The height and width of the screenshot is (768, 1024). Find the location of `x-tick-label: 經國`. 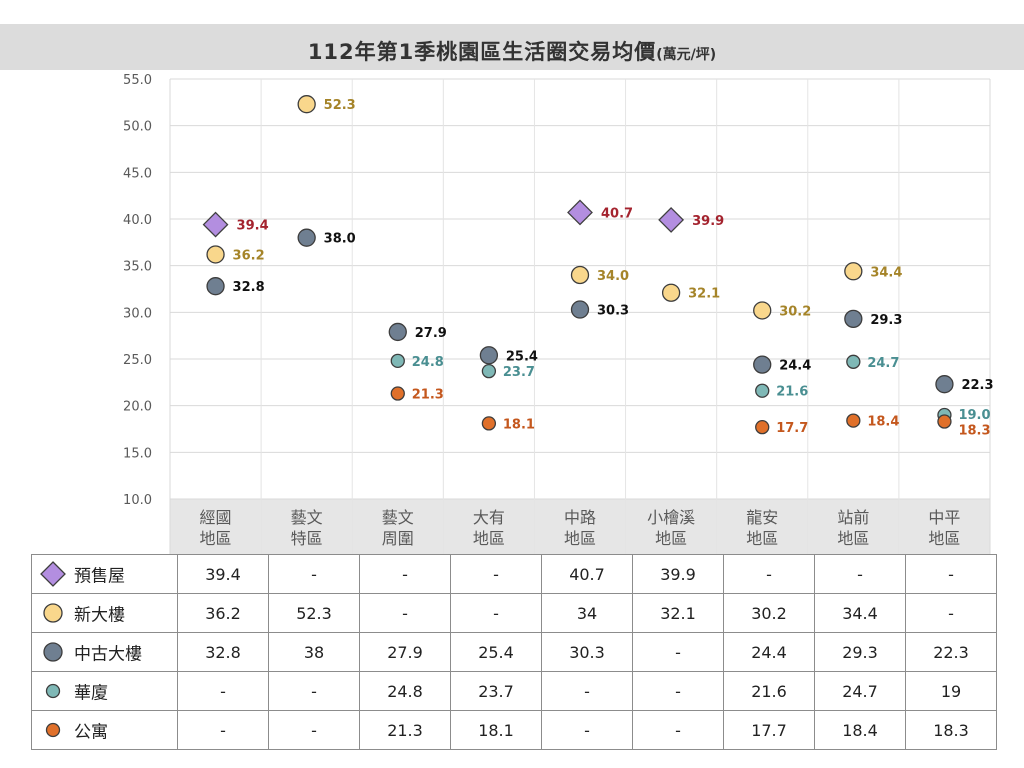

x-tick-label: 經國 is located at coordinates (216, 517).